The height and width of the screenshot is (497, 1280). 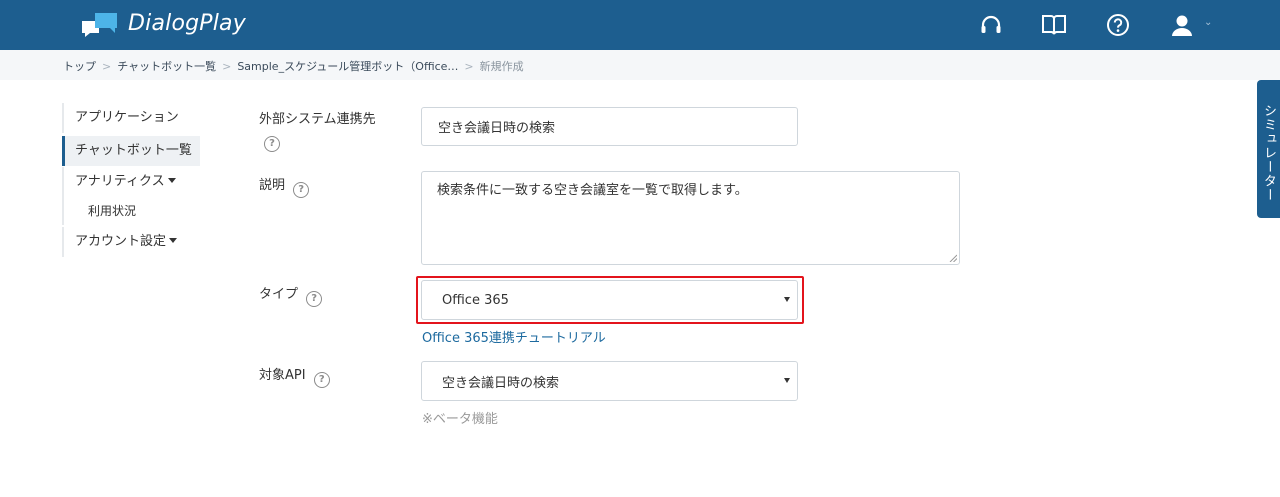 I want to click on simulator-tab-label: シミュレーター, so click(x=1268, y=153).